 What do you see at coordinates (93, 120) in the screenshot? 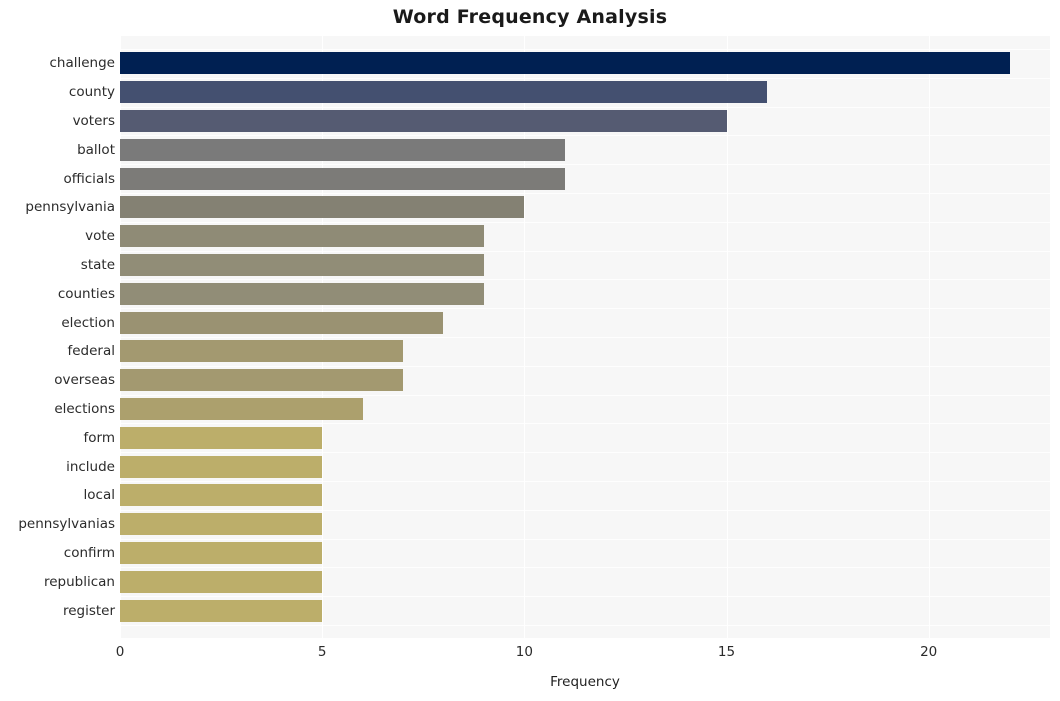
I see `y-axis-tick-label: voters` at bounding box center [93, 120].